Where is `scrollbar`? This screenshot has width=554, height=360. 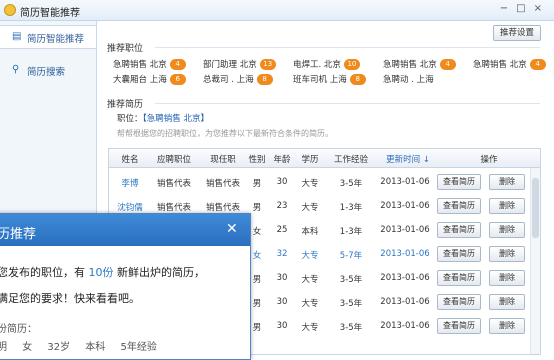 scrollbar is located at coordinates (535, 261).